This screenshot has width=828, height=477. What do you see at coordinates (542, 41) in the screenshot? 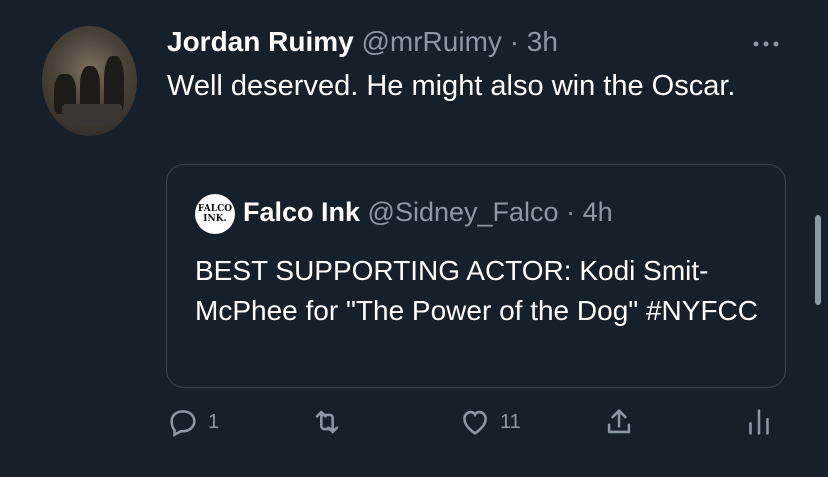
I see `tweet-timestamp: 3h` at bounding box center [542, 41].